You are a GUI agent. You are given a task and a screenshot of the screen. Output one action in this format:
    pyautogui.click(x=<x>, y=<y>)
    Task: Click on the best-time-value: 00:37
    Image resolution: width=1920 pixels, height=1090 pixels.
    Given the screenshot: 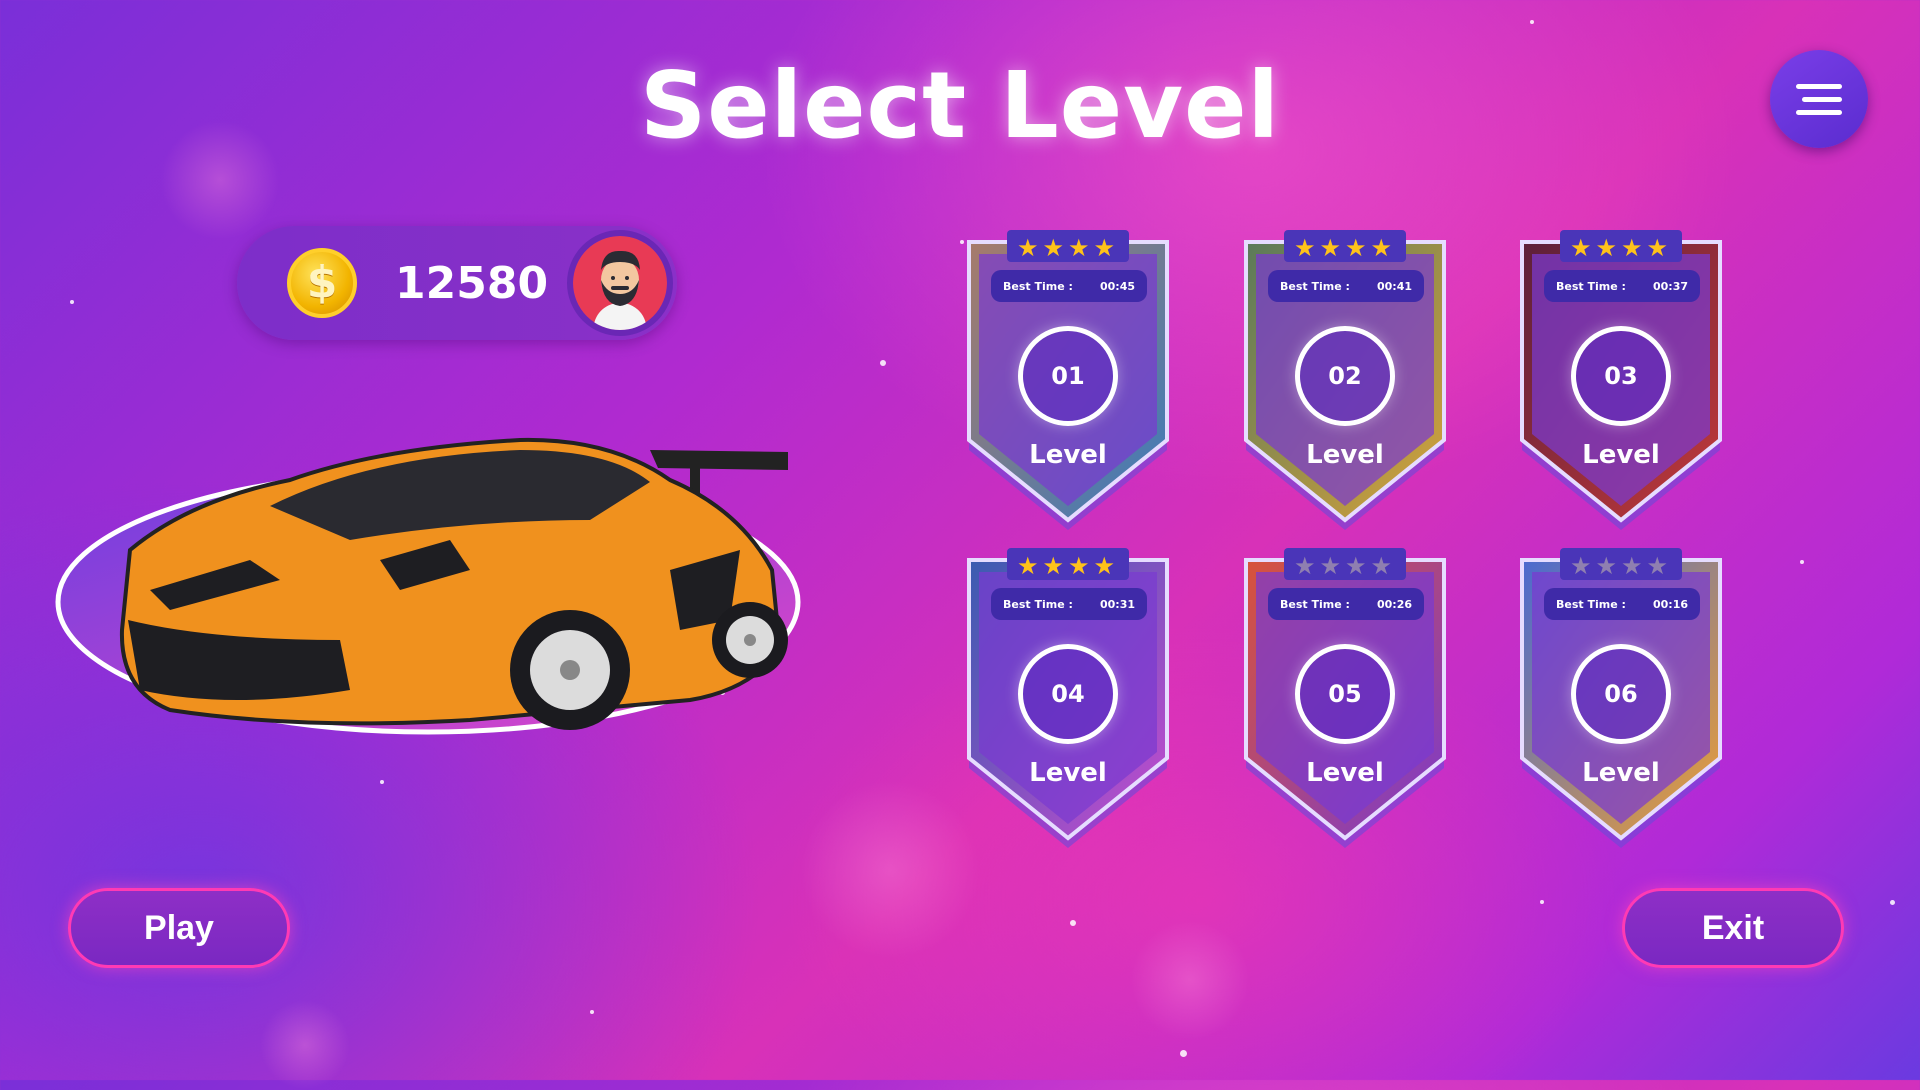 What is the action you would take?
    pyautogui.click(x=1670, y=286)
    